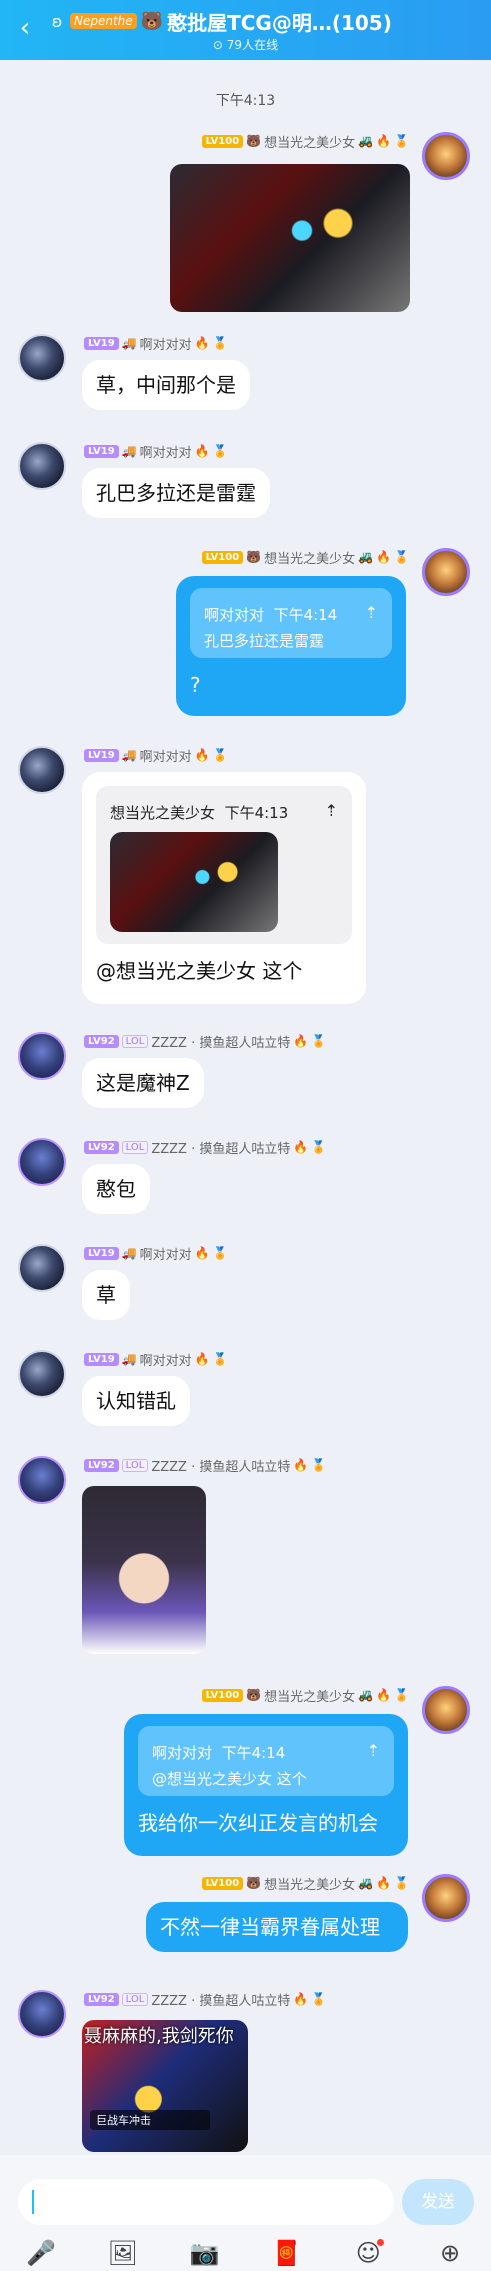 The height and width of the screenshot is (2271, 491). I want to click on input-bar: 发送 🎤 🖼 📷 🧧 ☺ ⊕, so click(245, 2213).